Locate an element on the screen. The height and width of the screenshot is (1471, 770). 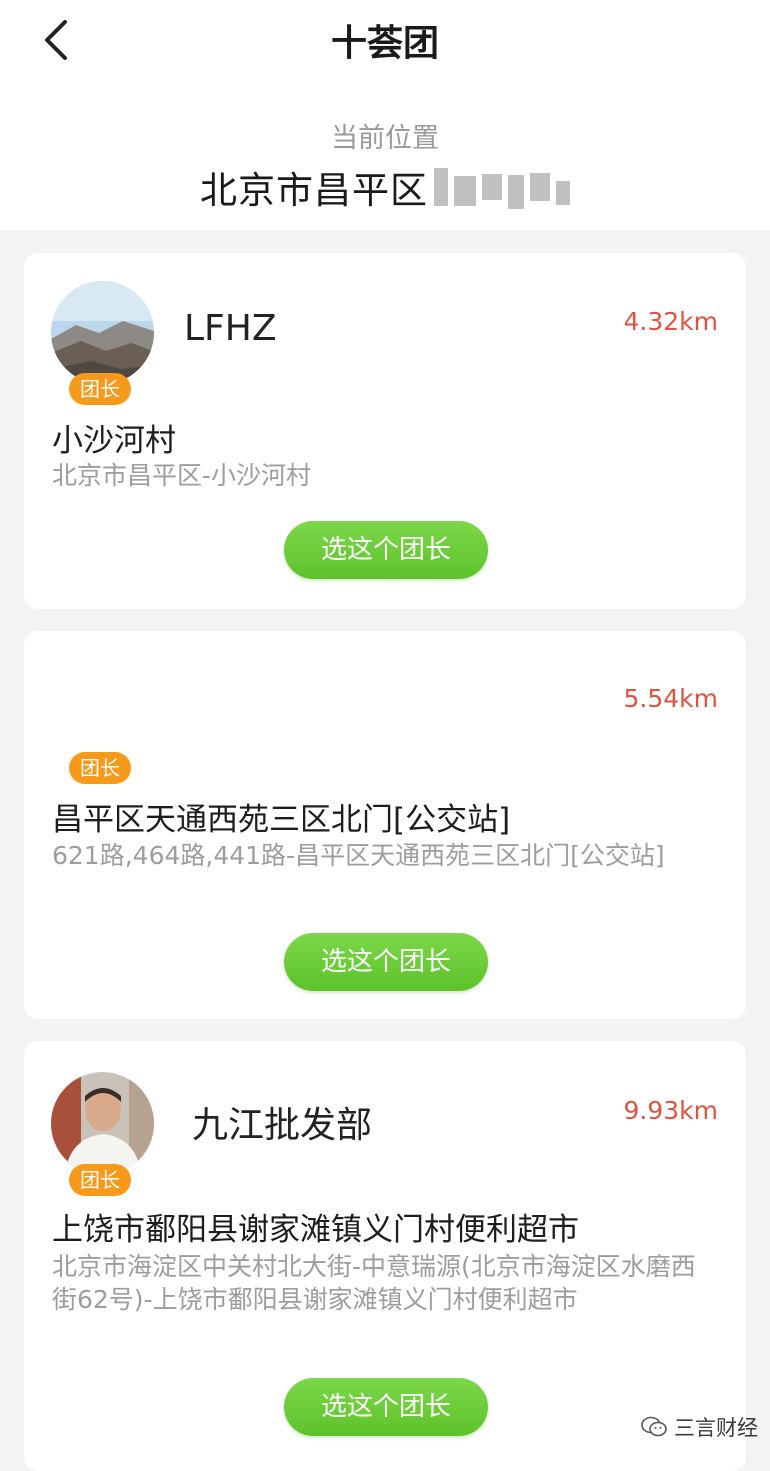
leader-name: LFHZ is located at coordinates (230, 328).